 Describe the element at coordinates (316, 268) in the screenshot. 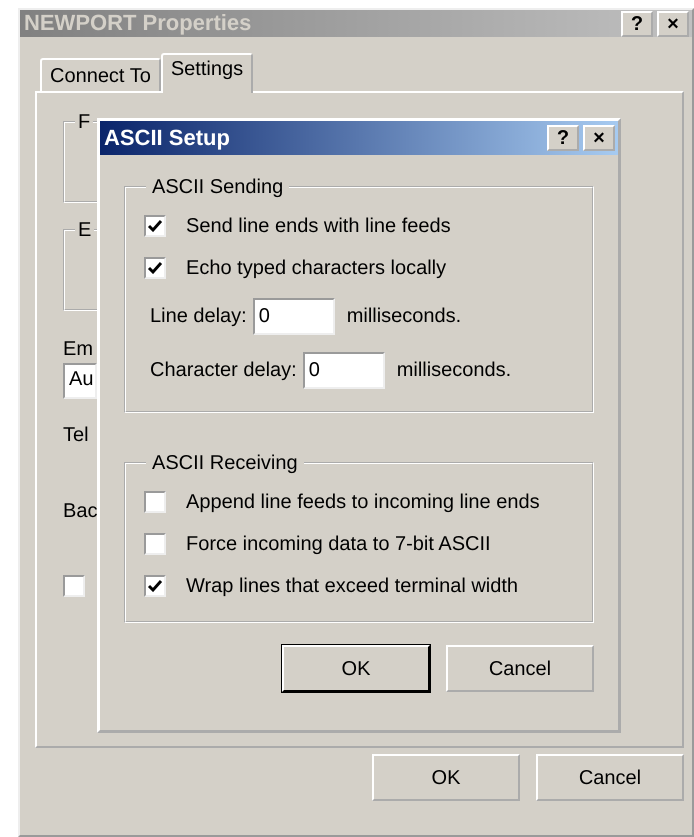

I see `checkbox-label: Echo typed characters locally` at that location.